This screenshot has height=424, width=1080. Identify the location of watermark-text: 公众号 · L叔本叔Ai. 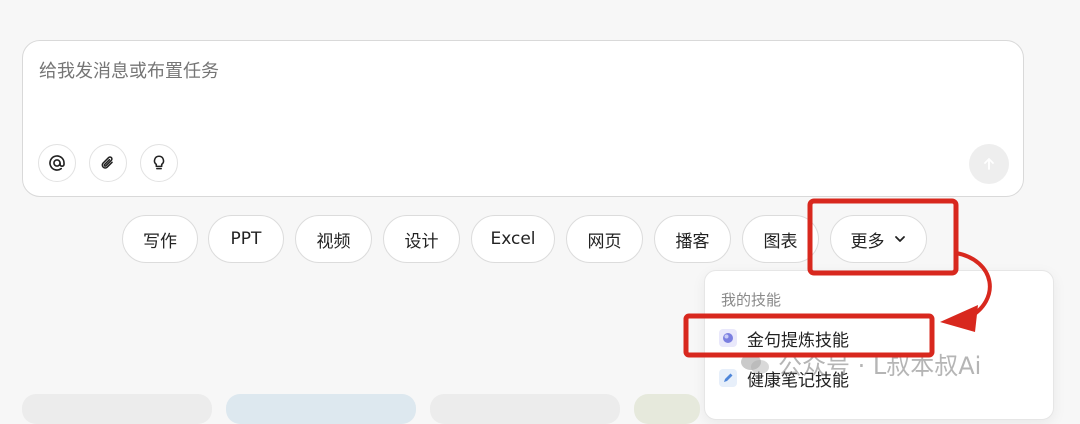
(880, 366).